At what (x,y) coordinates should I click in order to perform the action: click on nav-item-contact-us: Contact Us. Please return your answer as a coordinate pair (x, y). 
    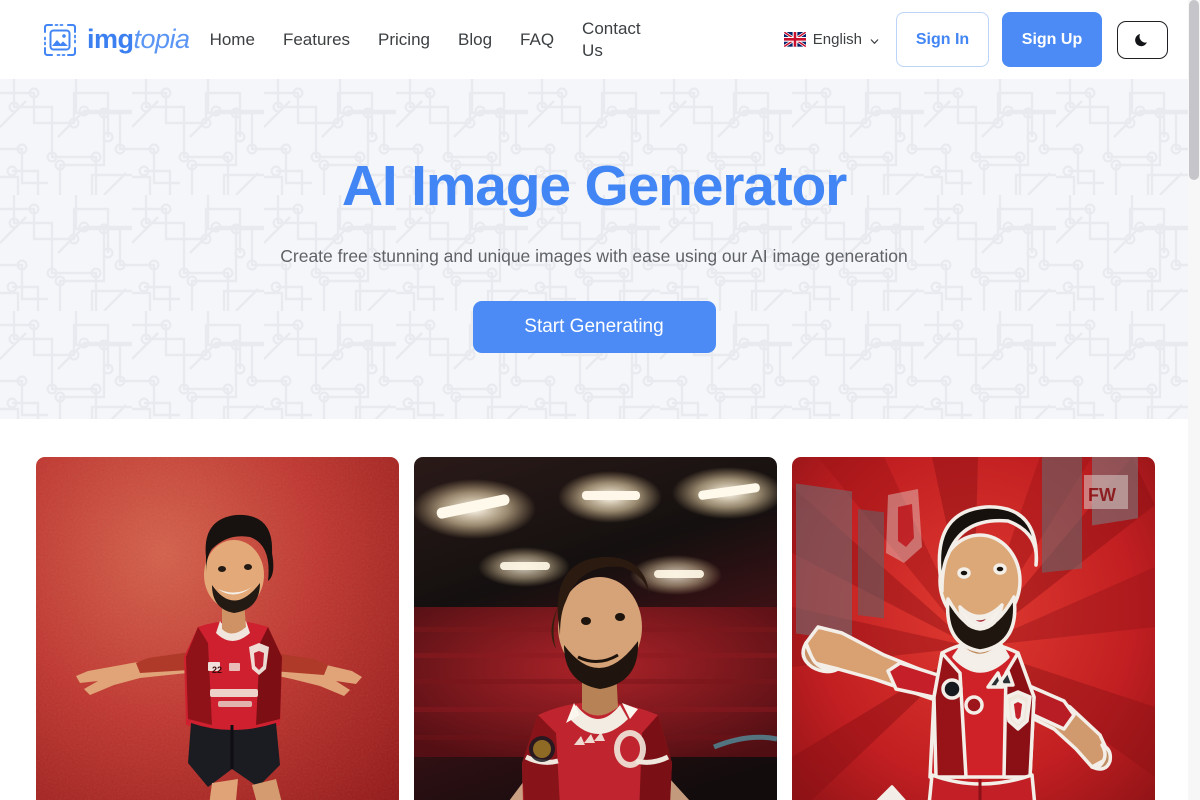
    Looking at the image, I should click on (611, 39).